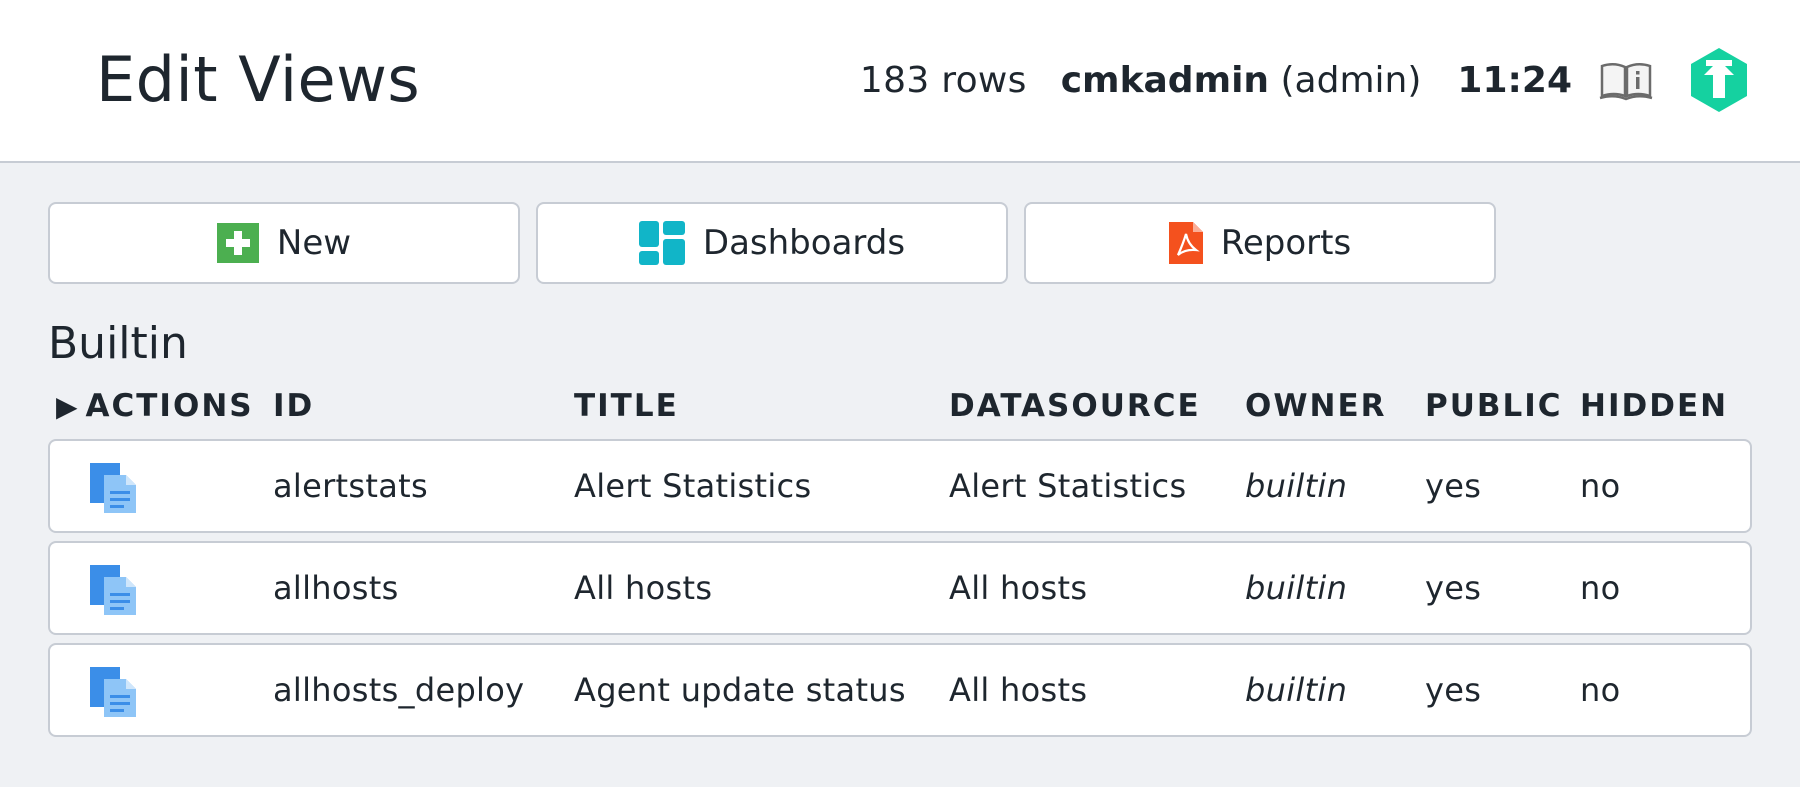 Image resolution: width=1800 pixels, height=787 pixels. Describe the element at coordinates (1075, 406) in the screenshot. I see `column-header-datasource: DATASOURCE` at that location.